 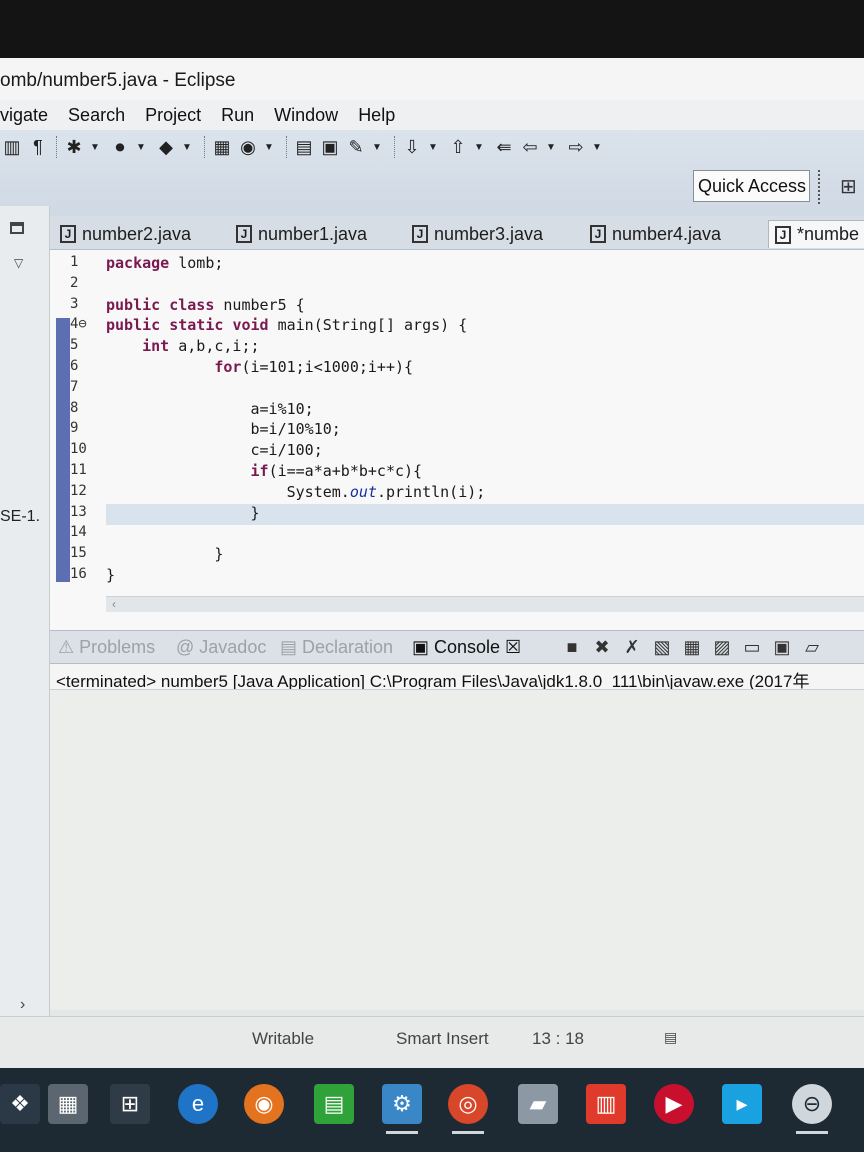 What do you see at coordinates (306, 115) in the screenshot?
I see `menu-window: Window` at bounding box center [306, 115].